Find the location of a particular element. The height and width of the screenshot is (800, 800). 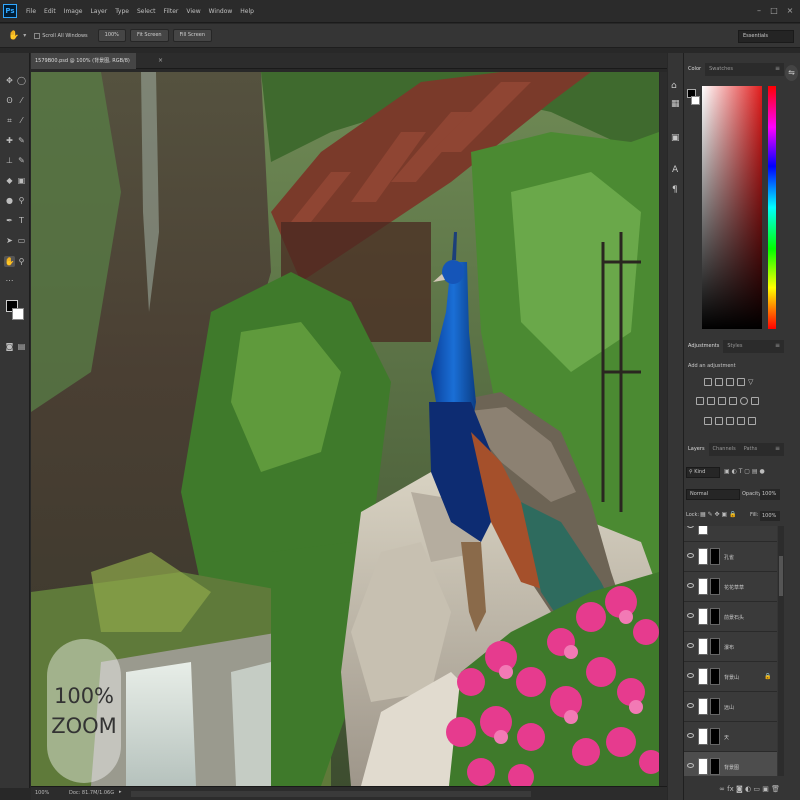

properties-panel-icon: ▦ is located at coordinates (675, 104).